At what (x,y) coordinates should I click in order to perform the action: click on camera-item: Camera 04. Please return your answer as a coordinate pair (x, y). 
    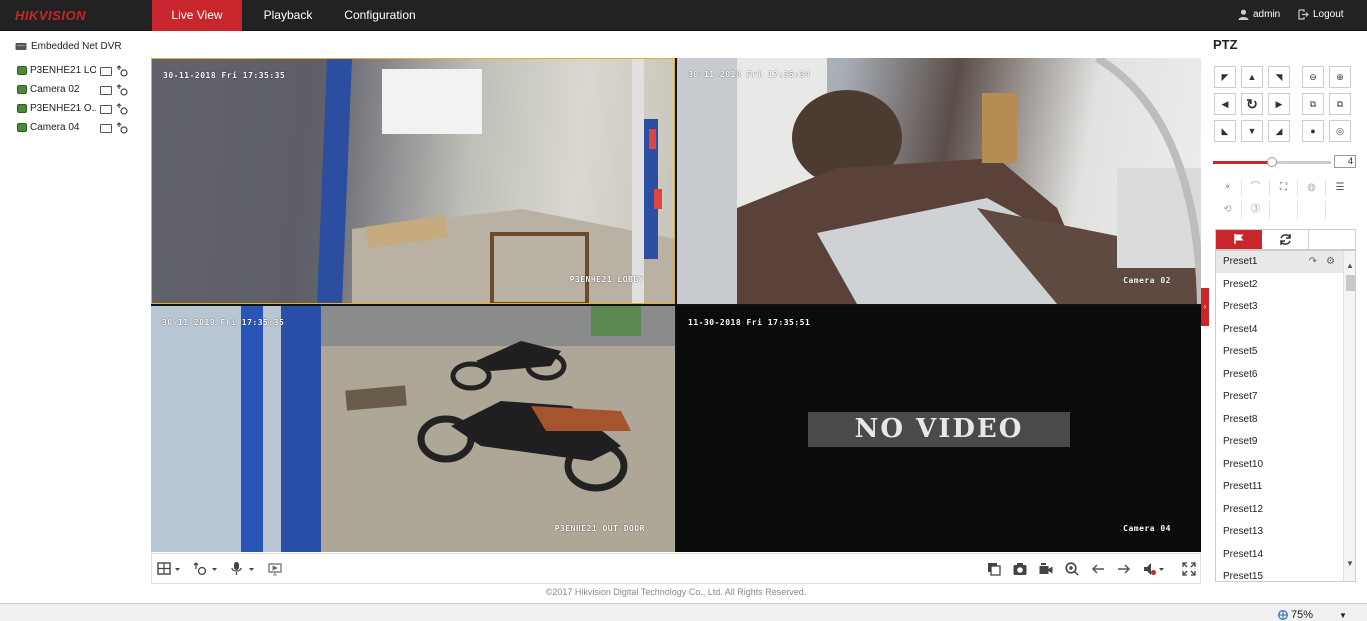
    Looking at the image, I should click on (74, 130).